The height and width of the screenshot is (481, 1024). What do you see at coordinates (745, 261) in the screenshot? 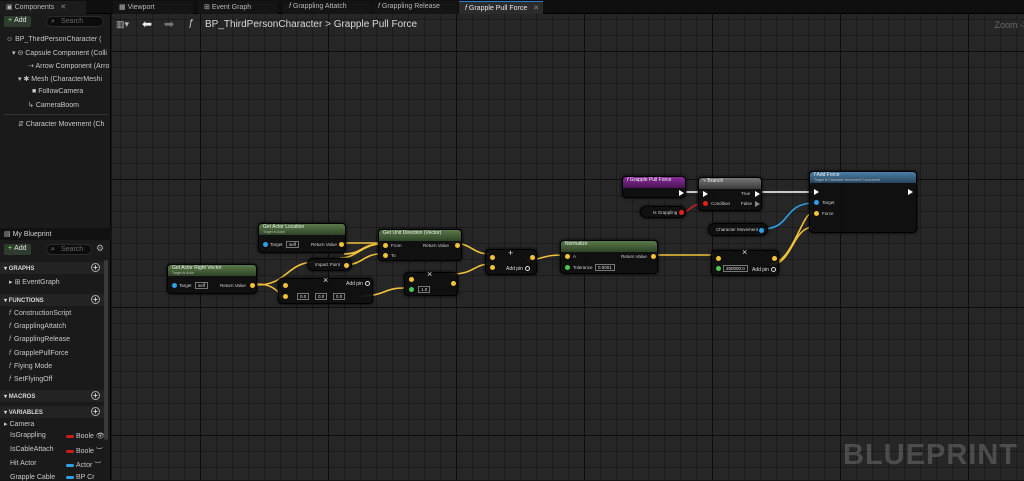
I see `node-multiply-force: × 250000.0 Add pin` at bounding box center [745, 261].